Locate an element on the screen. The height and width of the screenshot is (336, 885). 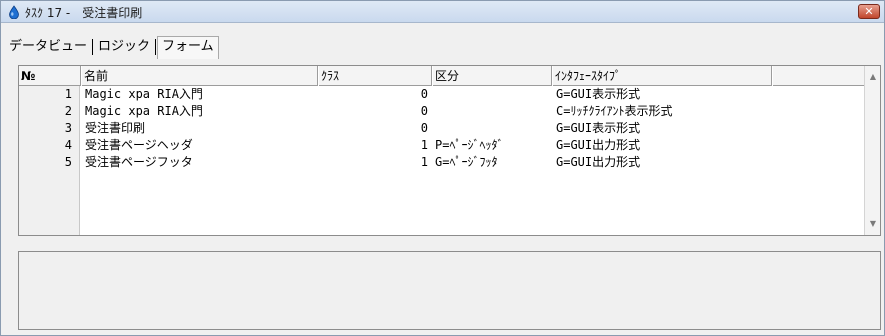
drop-icon is located at coordinates (14, 12).